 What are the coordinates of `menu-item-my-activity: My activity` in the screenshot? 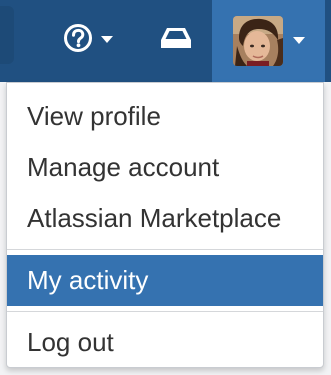 It's located at (165, 280).